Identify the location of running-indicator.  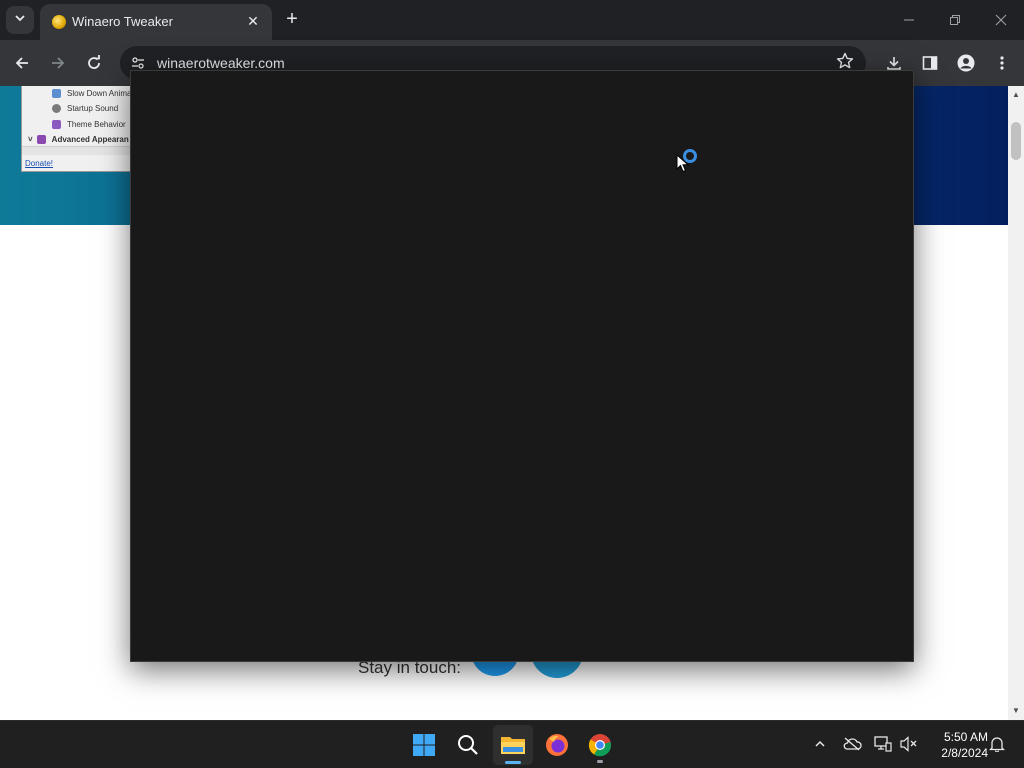
(600, 761).